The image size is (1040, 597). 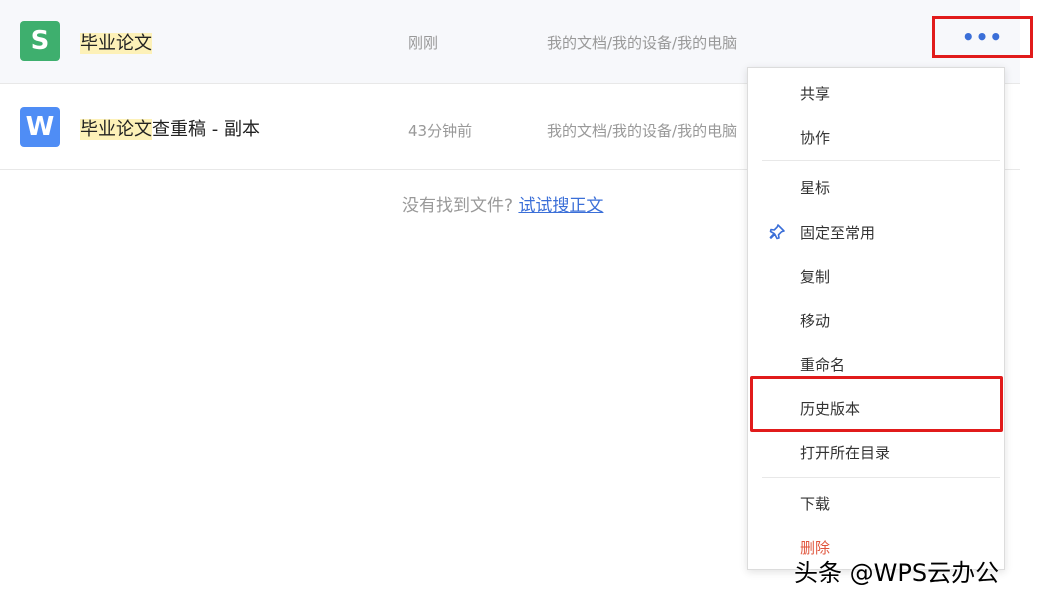 I want to click on menu-item-label: 下载, so click(x=815, y=504).